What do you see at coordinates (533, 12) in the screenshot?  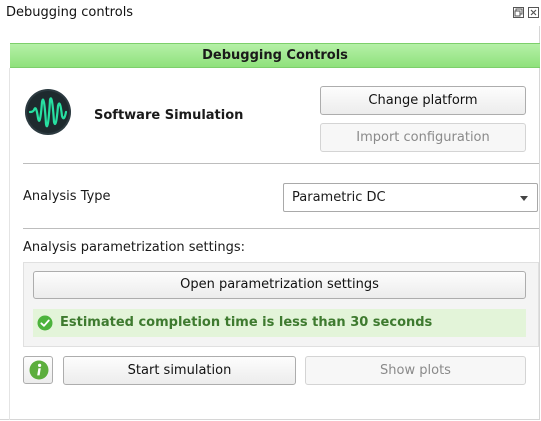 I see `close-icon` at bounding box center [533, 12].